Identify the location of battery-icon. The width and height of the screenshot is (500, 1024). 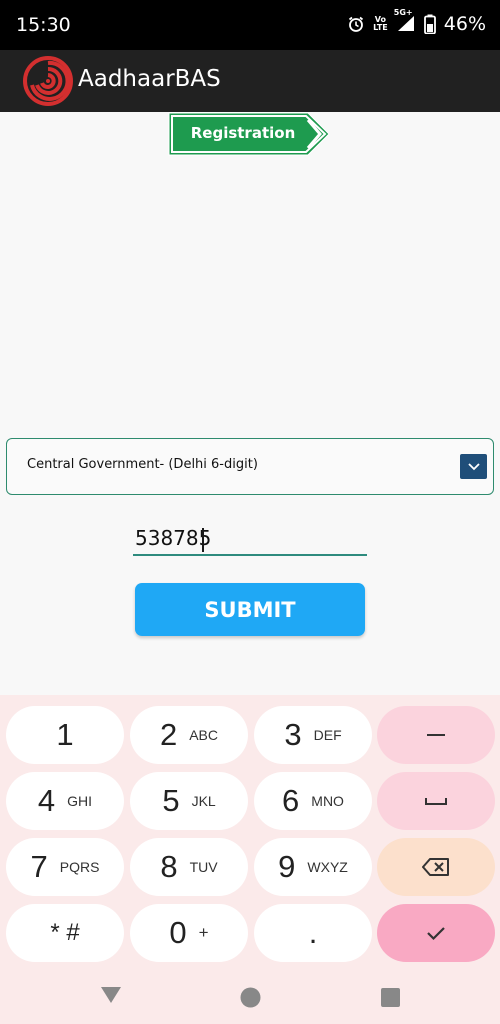
(429, 24).